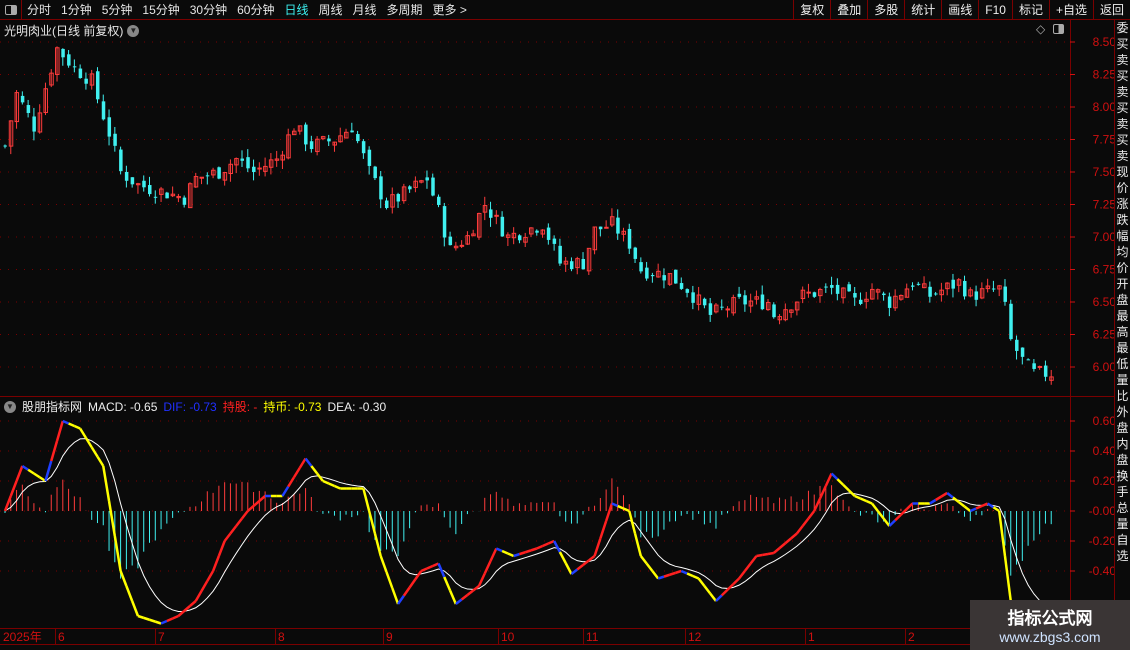 This screenshot has width=1130, height=650. Describe the element at coordinates (1103, 42) in the screenshot. I see `price-tick-label: 8.50` at that location.